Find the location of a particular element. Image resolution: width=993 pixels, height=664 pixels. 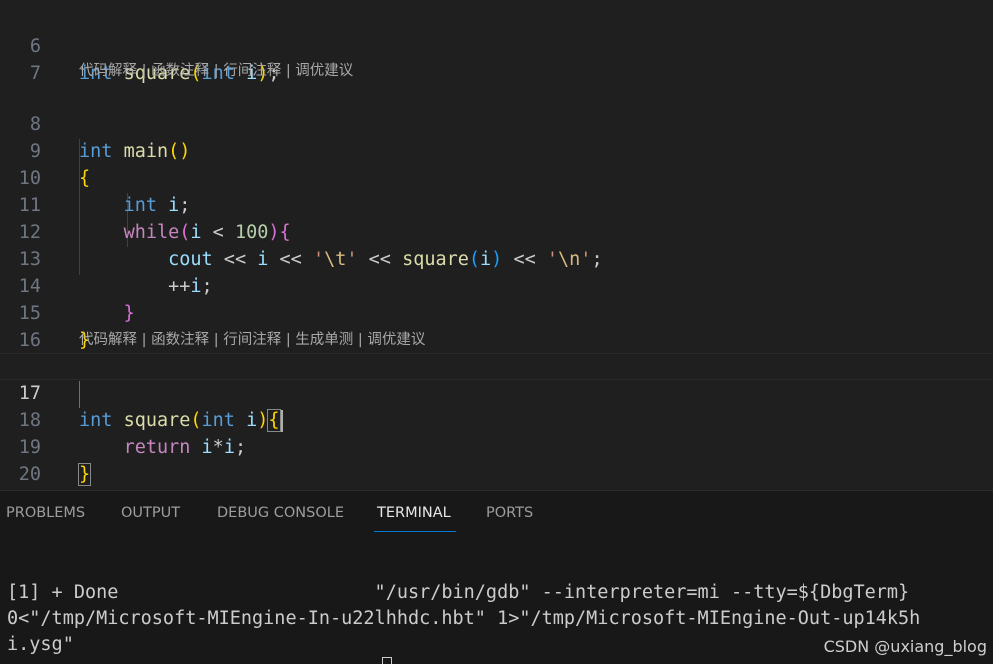

code-line: 6 int square(int i); is located at coordinates (496, 45).